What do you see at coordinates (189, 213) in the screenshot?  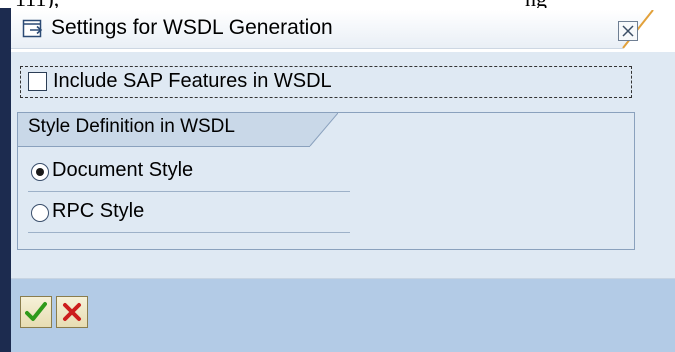 I see `rpc-style-option: RPC Style` at bounding box center [189, 213].